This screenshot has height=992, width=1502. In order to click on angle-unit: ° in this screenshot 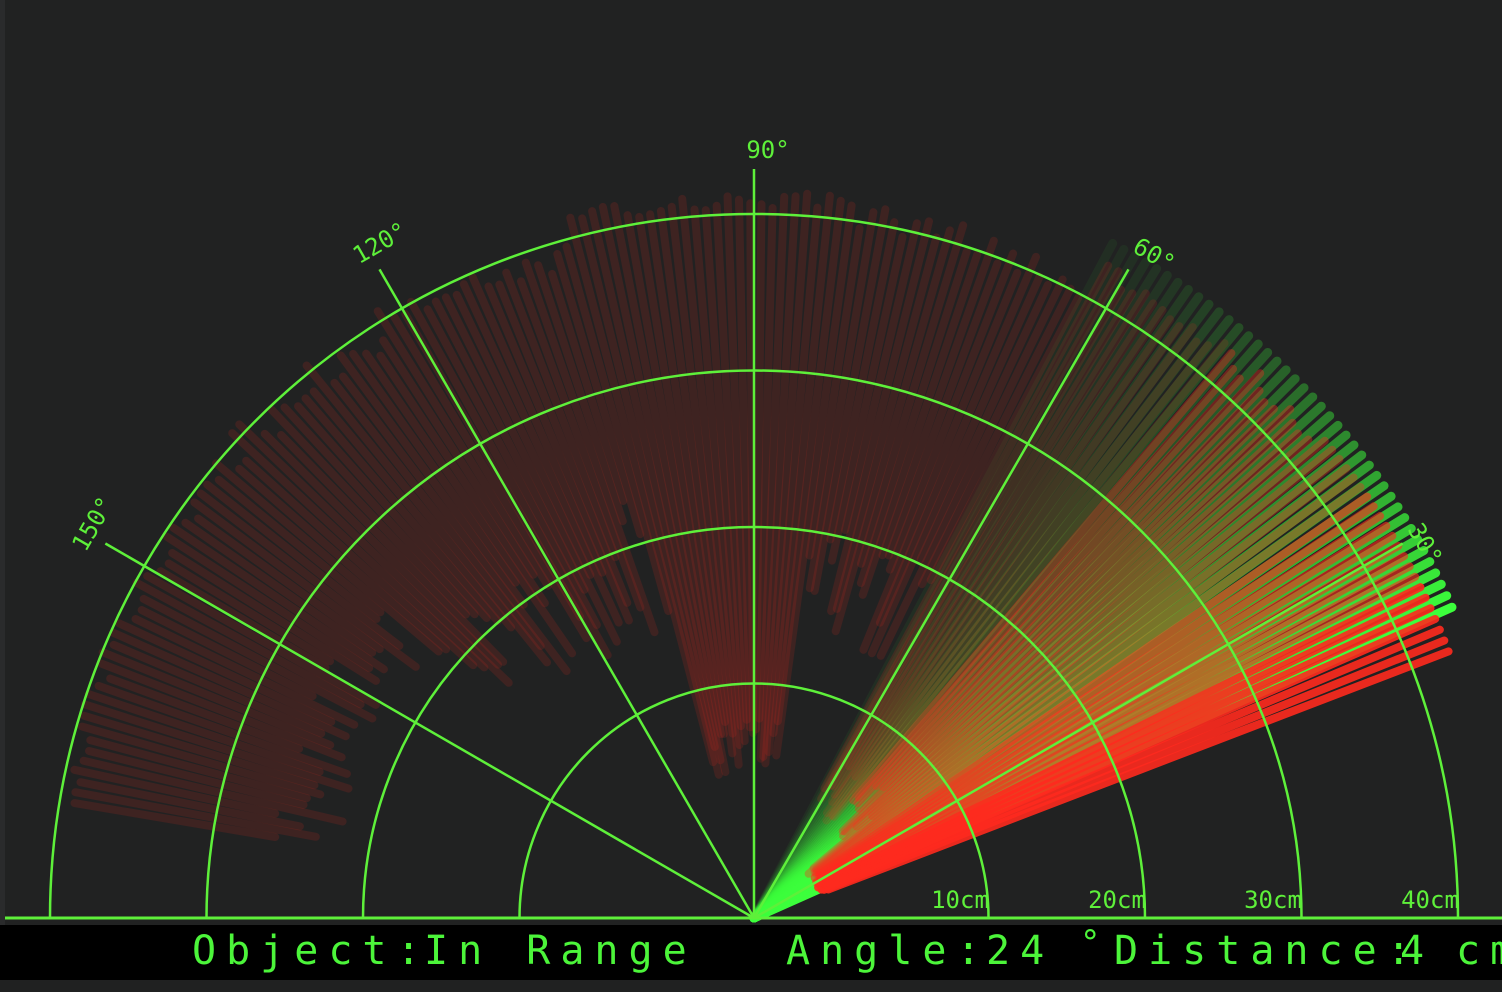, I will do `click(1095, 944)`.